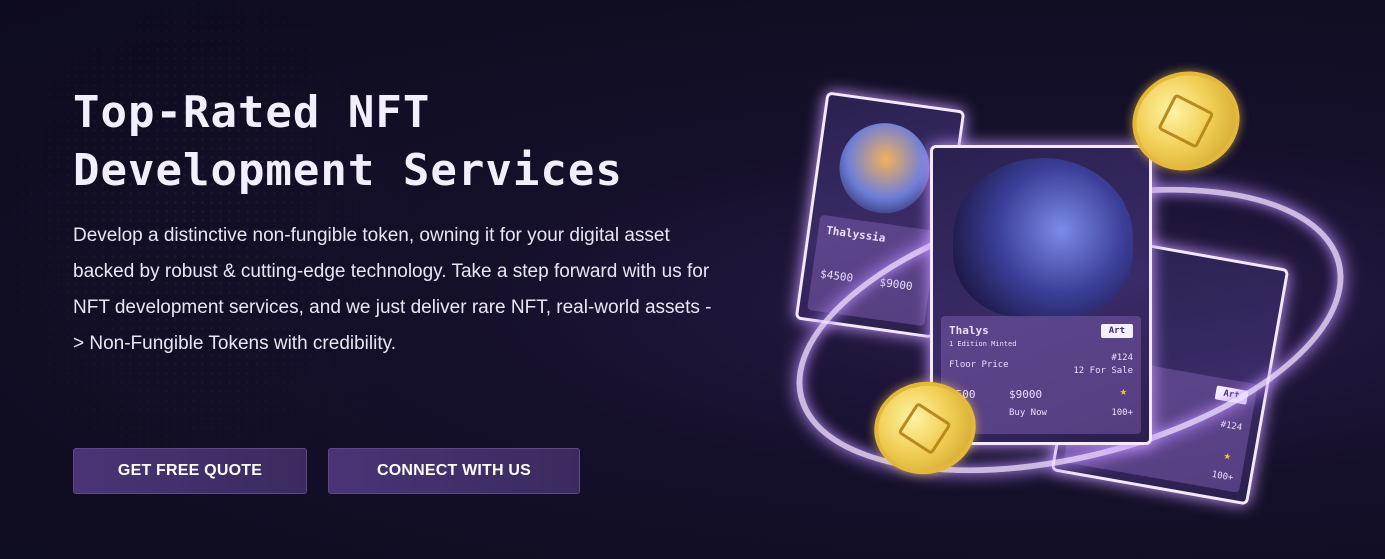 The height and width of the screenshot is (559, 1385). What do you see at coordinates (252, 112) in the screenshot?
I see `title-line-1: Top-Rated NFT` at bounding box center [252, 112].